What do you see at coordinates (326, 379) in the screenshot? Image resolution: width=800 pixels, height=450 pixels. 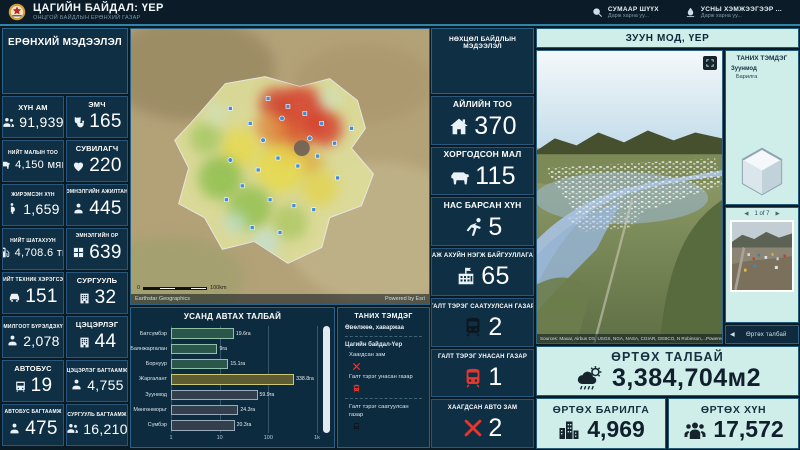 I see `chart-scrollbar` at bounding box center [326, 379].